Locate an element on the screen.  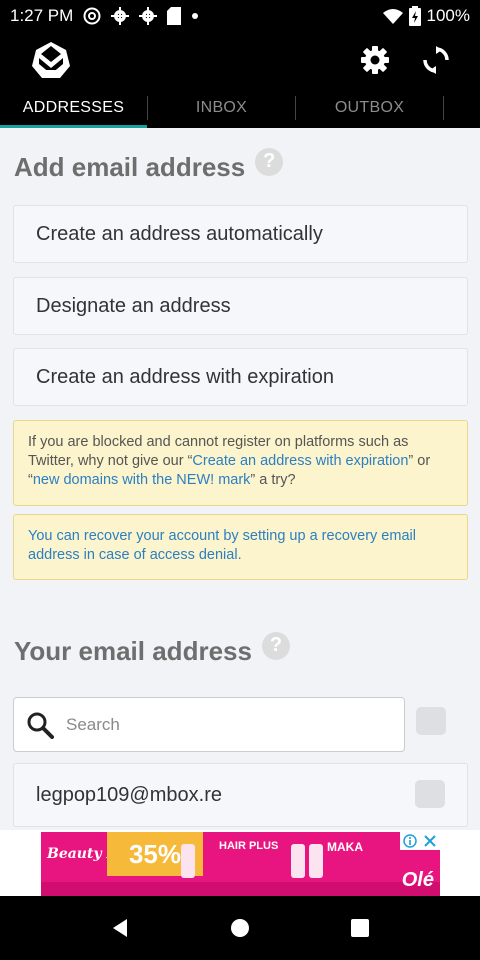
ad-banner: Beauty FEST! Olé 35% HAIR PLUS MAKA Olé is located at coordinates (240, 864).